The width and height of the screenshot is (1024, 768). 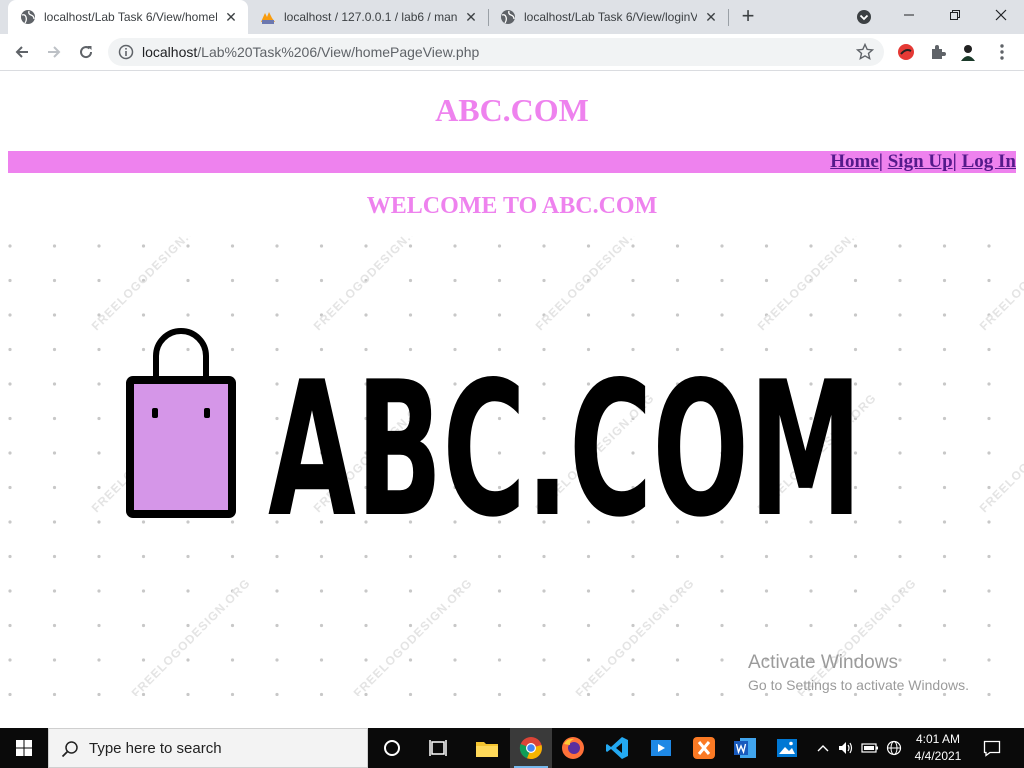 What do you see at coordinates (938, 739) in the screenshot?
I see `clock-time: 4:01 AM` at bounding box center [938, 739].